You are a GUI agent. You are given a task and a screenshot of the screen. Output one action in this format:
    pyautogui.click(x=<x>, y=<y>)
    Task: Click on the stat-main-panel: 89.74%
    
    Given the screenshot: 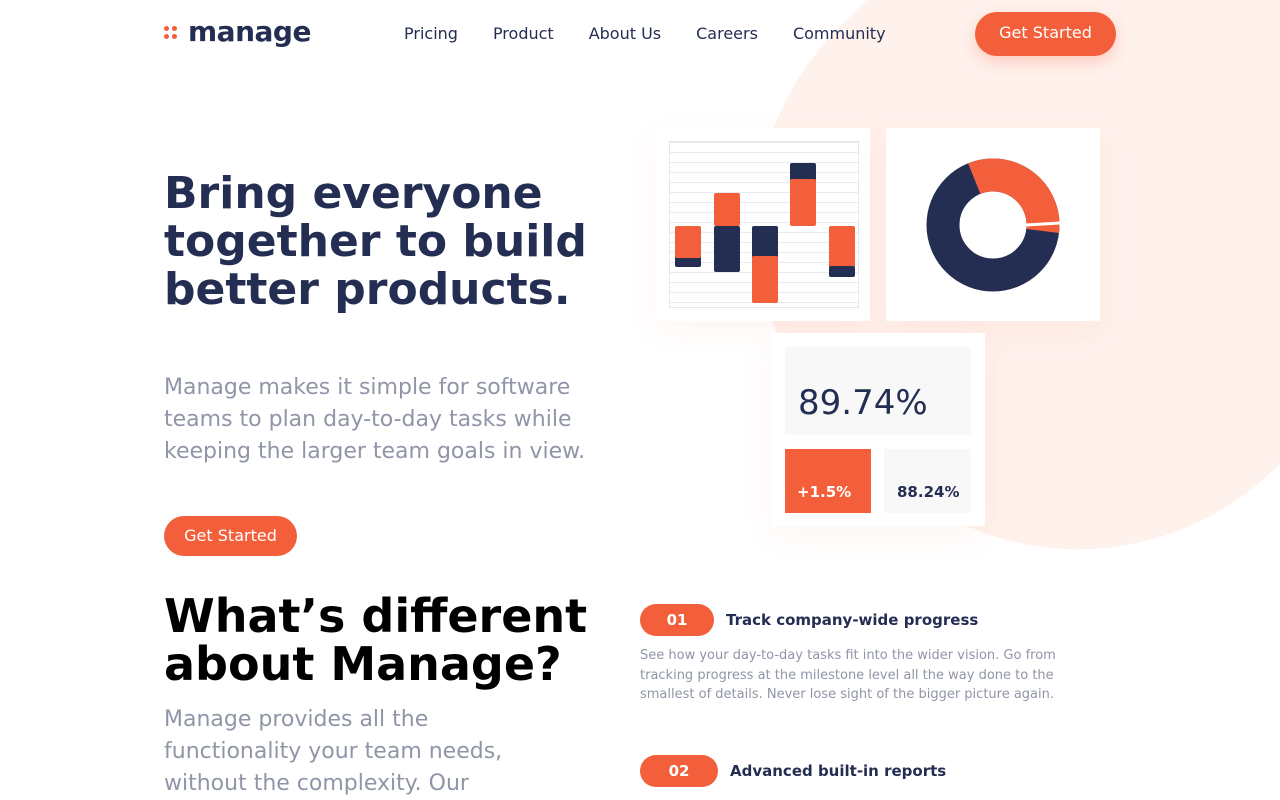 What is the action you would take?
    pyautogui.click(x=878, y=391)
    